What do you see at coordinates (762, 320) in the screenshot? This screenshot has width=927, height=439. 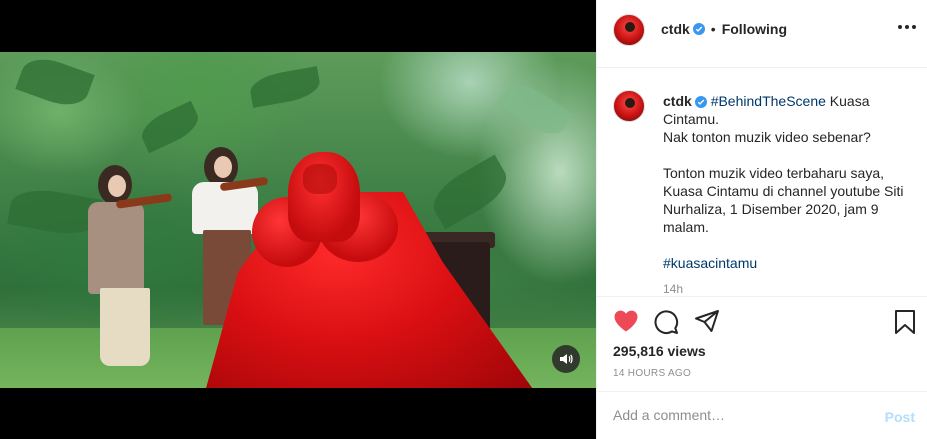 I see `action-bar` at bounding box center [762, 320].